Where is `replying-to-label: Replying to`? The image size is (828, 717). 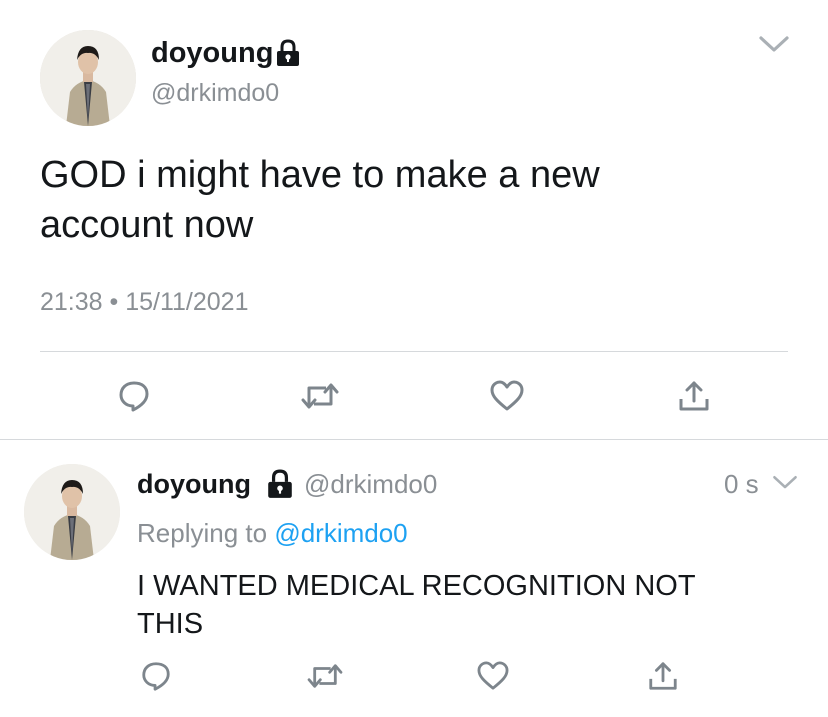 replying-to-label: Replying to is located at coordinates (202, 533).